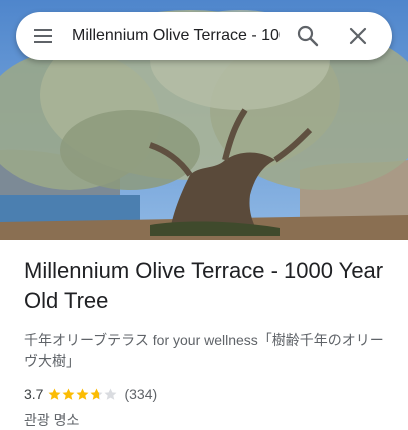 Image resolution: width=408 pixels, height=430 pixels. Describe the element at coordinates (204, 350) in the screenshot. I see `place-subtitle: 千年オリーブテラス for your wellness「樹齢千年のオリーヴ大樹」` at that location.